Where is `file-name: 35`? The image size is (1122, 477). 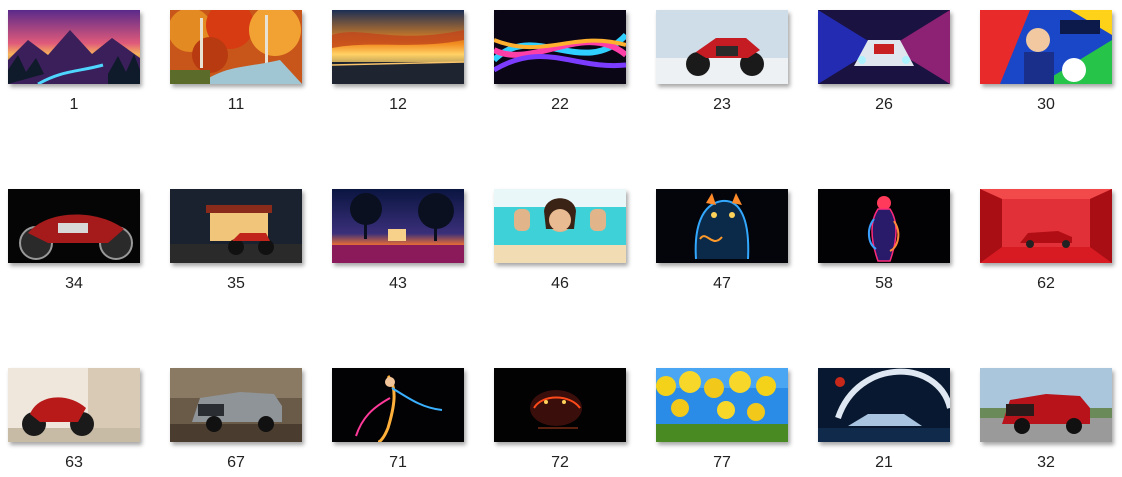
file-name: 35 is located at coordinates (236, 283).